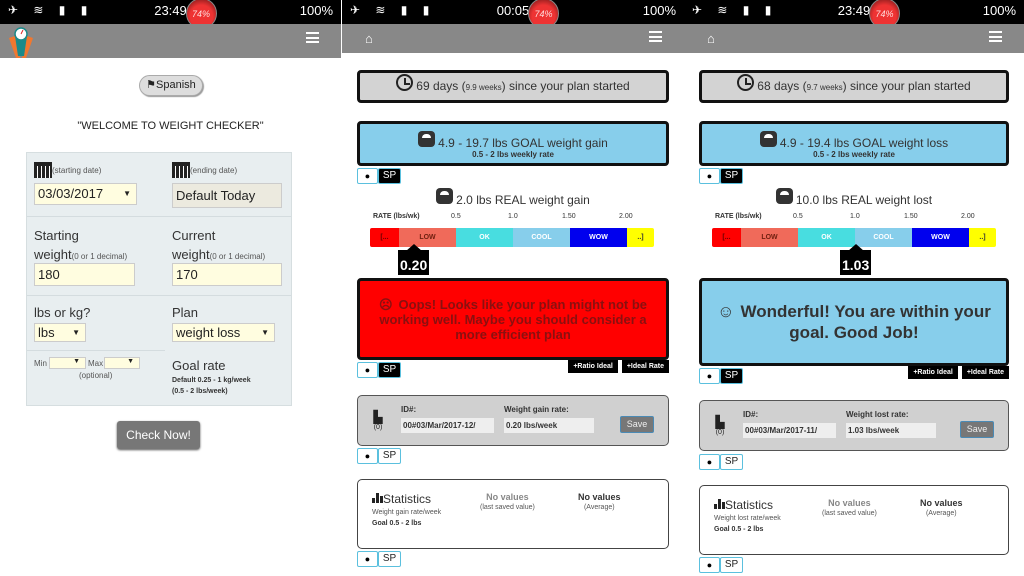 Image resolution: width=1024 pixels, height=576 pixels. I want to click on min-label: Min, so click(40, 363).